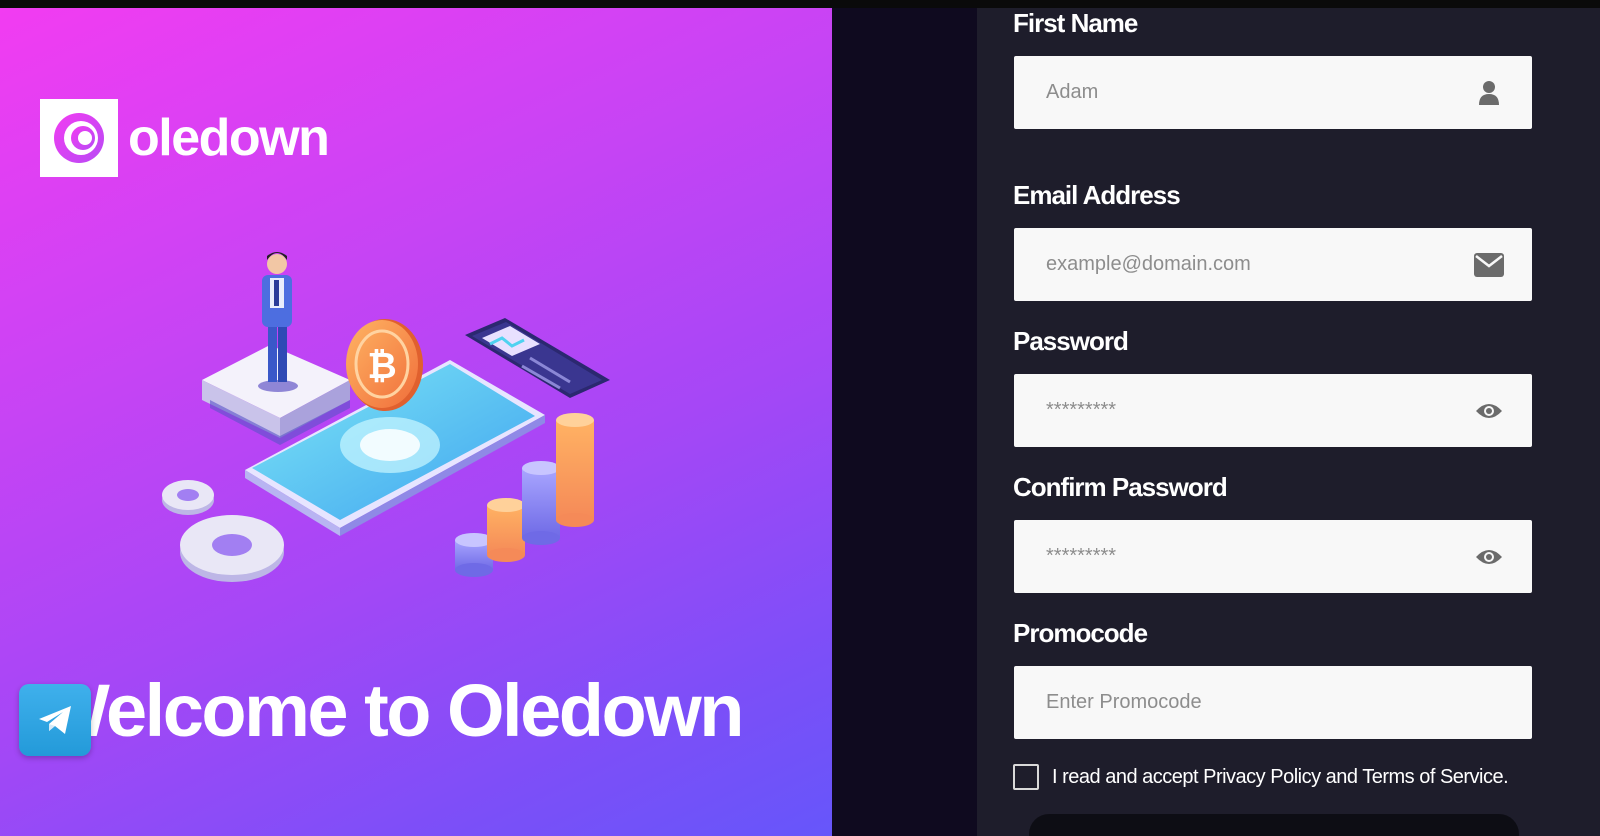  Describe the element at coordinates (229, 138) in the screenshot. I see `brand-name: oledown` at that location.